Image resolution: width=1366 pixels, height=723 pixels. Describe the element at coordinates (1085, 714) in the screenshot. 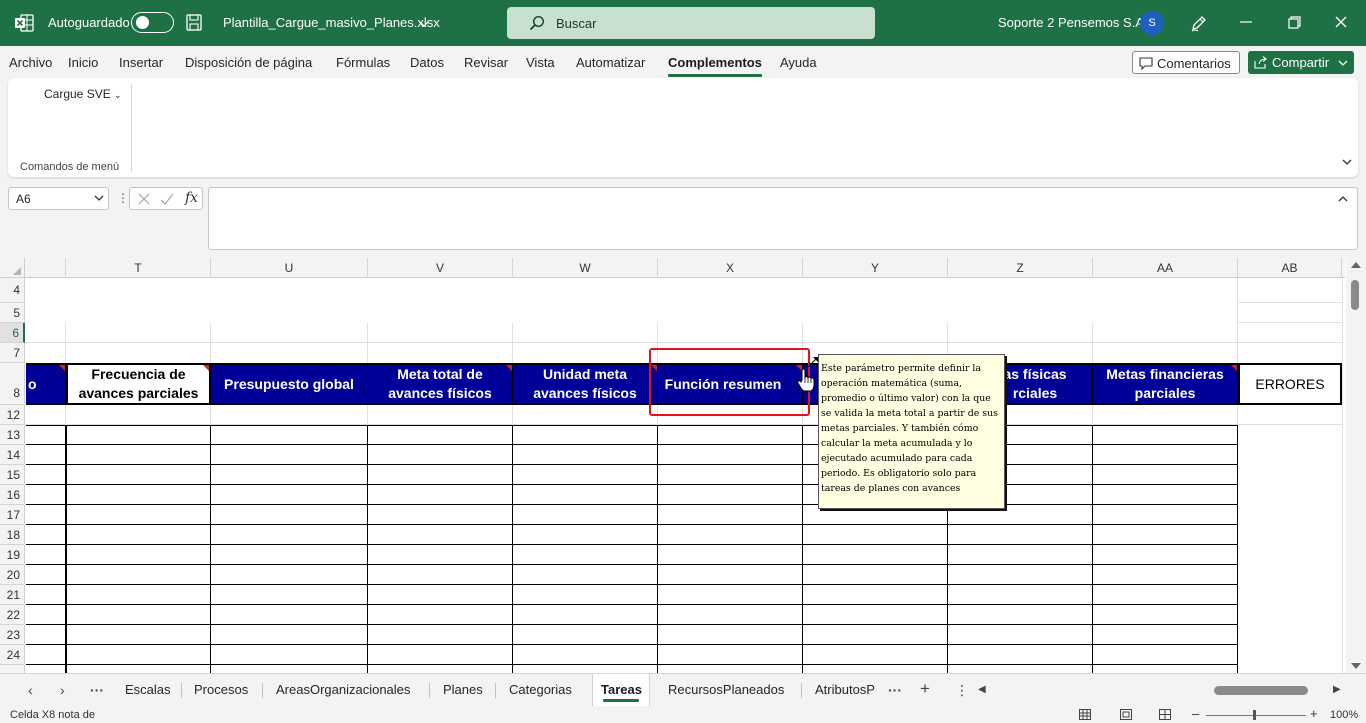

I see `normal-view-icon` at that location.